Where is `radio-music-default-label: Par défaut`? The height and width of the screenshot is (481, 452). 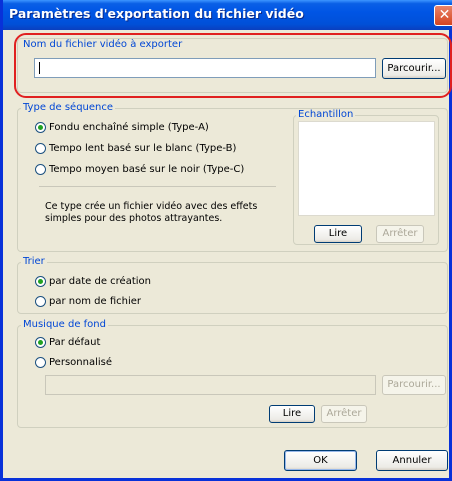
radio-music-default-label: Par défaut is located at coordinates (75, 342).